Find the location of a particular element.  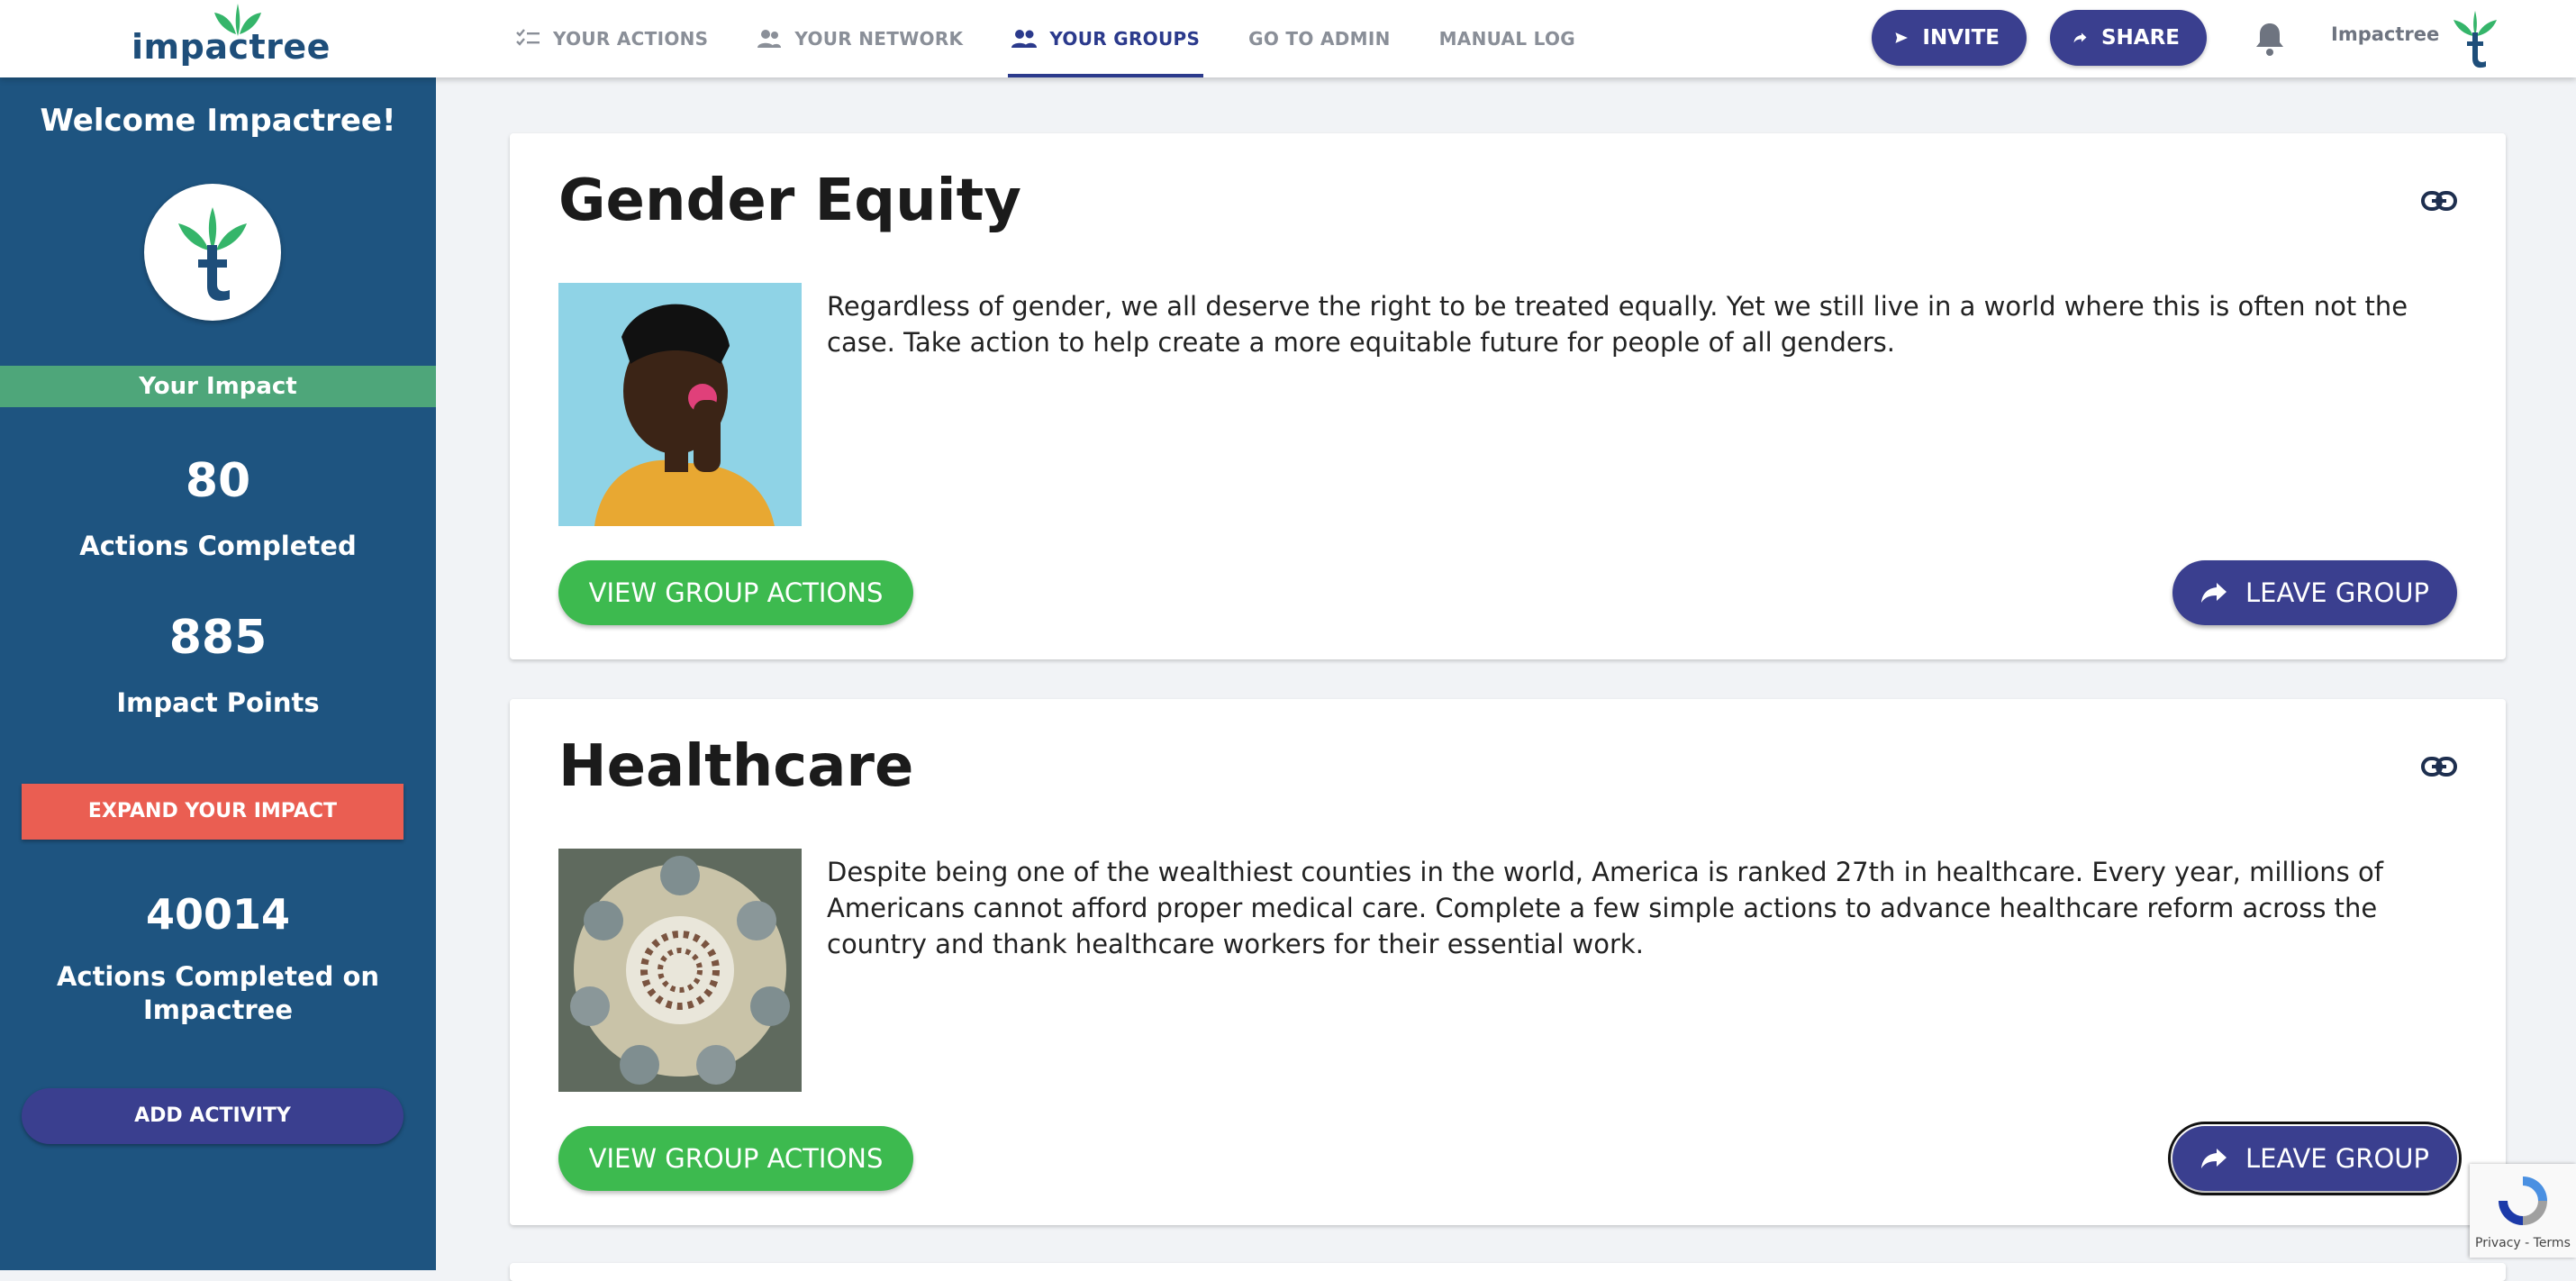

people-icon is located at coordinates (769, 39).